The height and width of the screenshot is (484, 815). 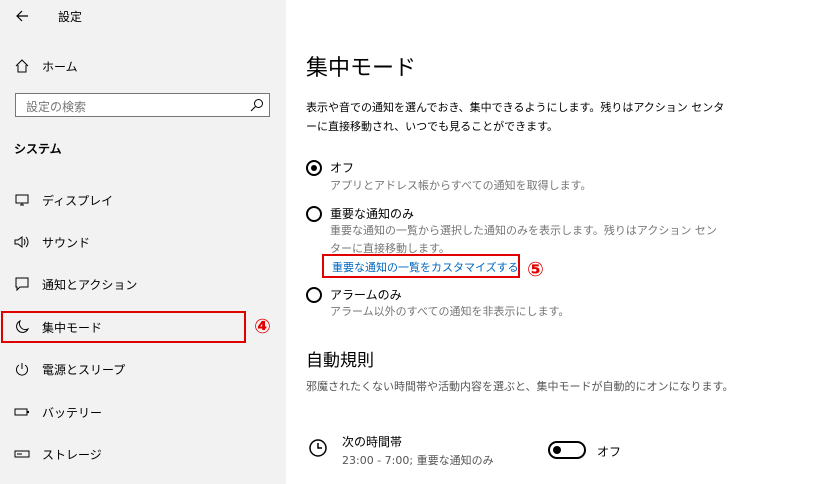 What do you see at coordinates (143, 66) in the screenshot?
I see `sidebar-item-home: ホーム` at bounding box center [143, 66].